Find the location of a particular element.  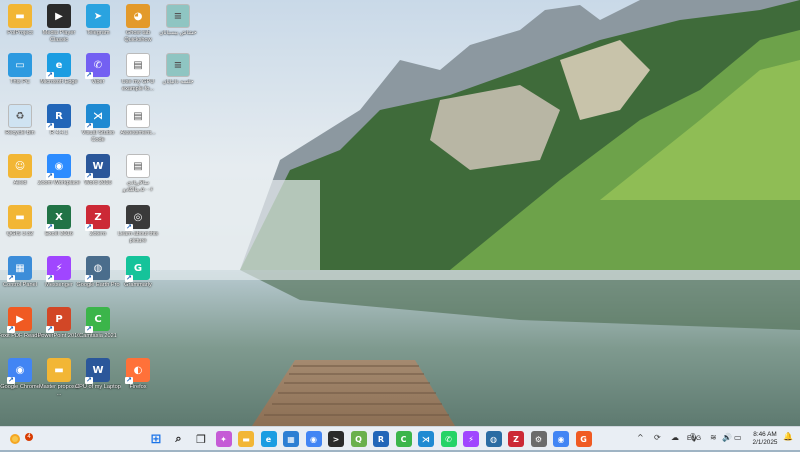

desktop-icon-folder-teal: ≡ خشاش بیسیابان is located at coordinates (178, 20).